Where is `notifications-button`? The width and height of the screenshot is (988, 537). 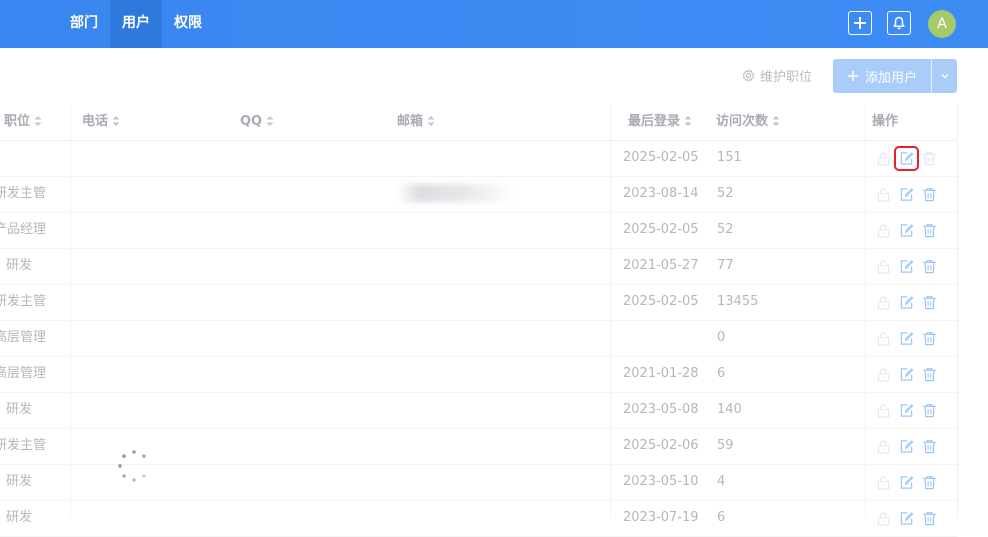
notifications-button is located at coordinates (899, 23).